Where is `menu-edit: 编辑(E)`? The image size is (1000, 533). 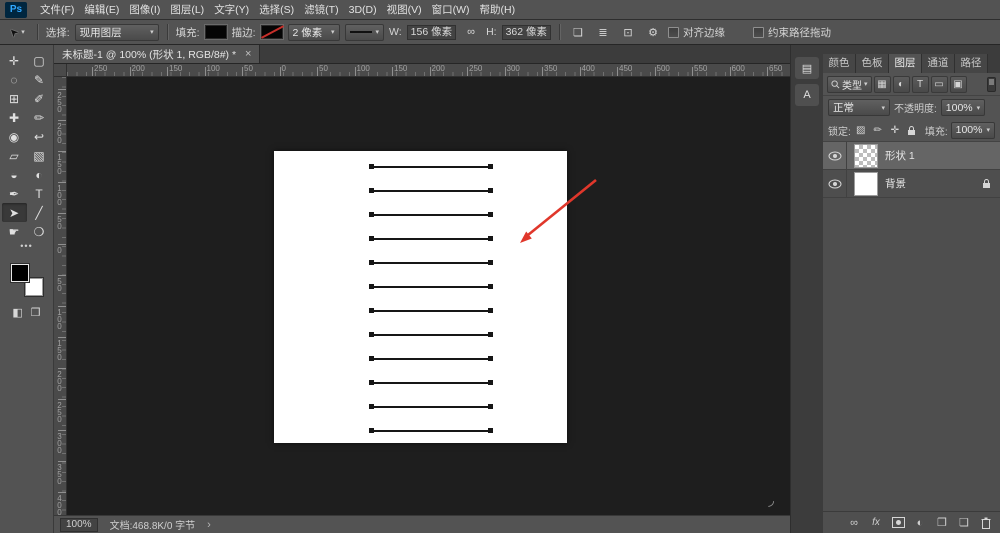
menu-edit: 编辑(E) is located at coordinates (101, 10).